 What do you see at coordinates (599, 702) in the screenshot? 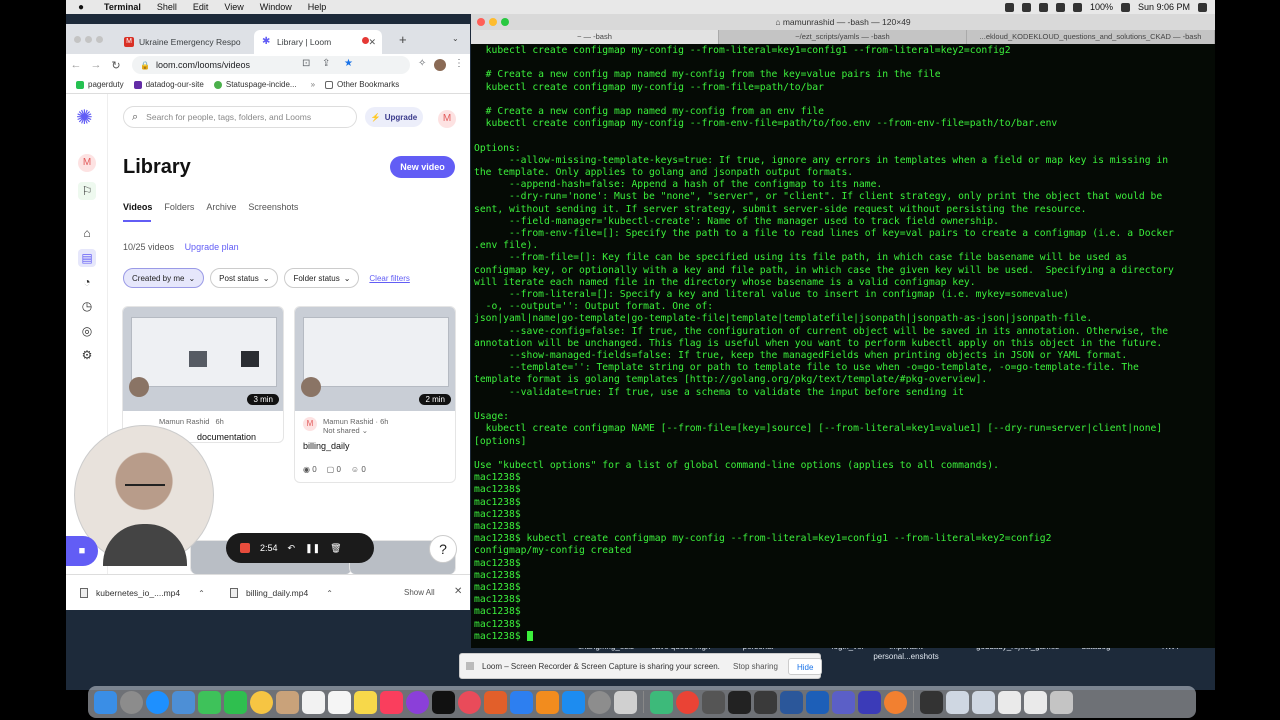
I see `system-preferences-icon` at bounding box center [599, 702].